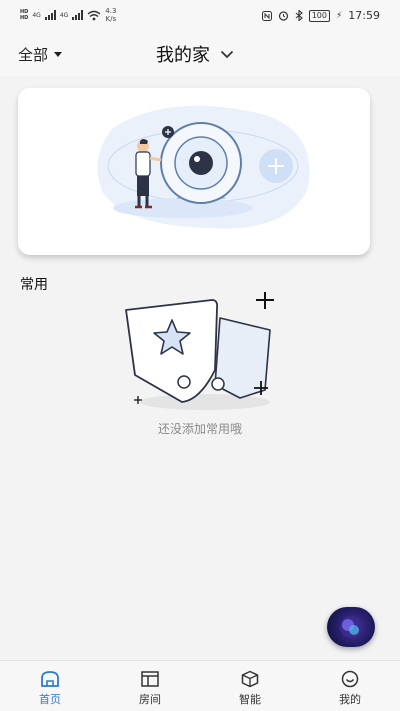  What do you see at coordinates (364, 15) in the screenshot?
I see `clock: 17:59` at bounding box center [364, 15].